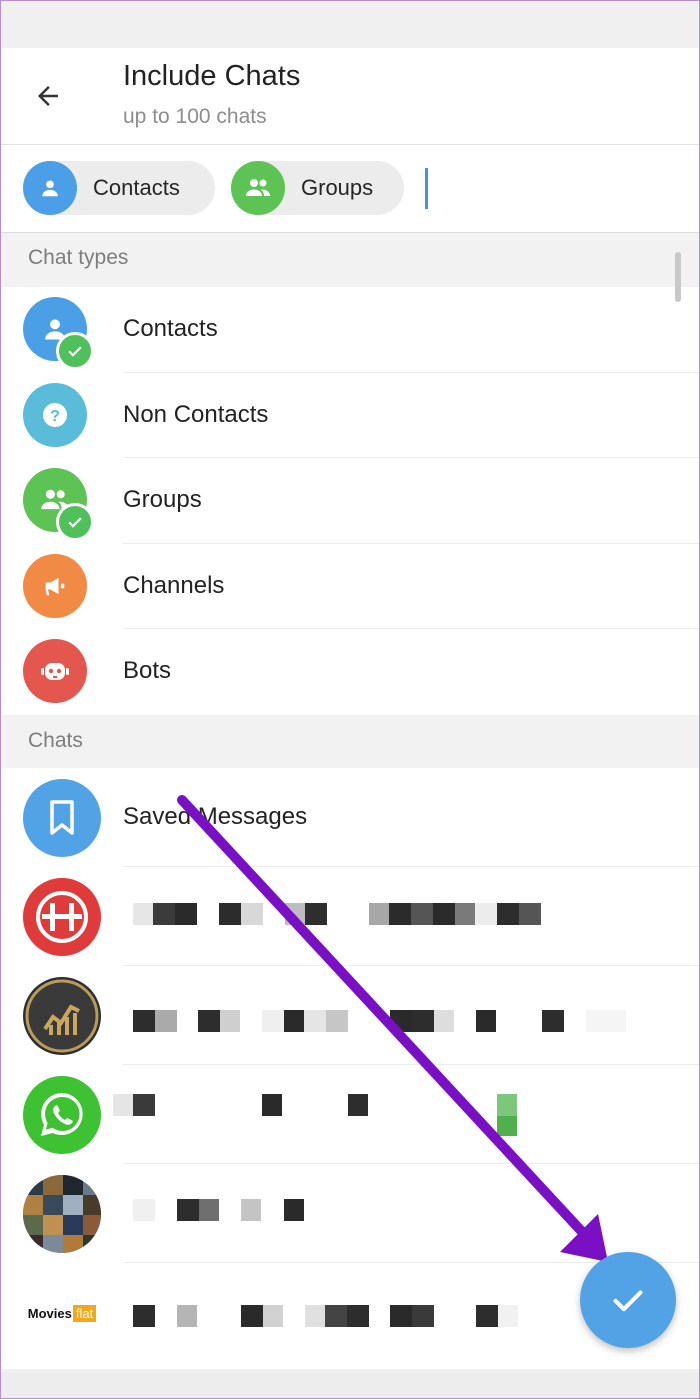  What do you see at coordinates (337, 187) in the screenshot?
I see `chip-label: Groups` at bounding box center [337, 187].